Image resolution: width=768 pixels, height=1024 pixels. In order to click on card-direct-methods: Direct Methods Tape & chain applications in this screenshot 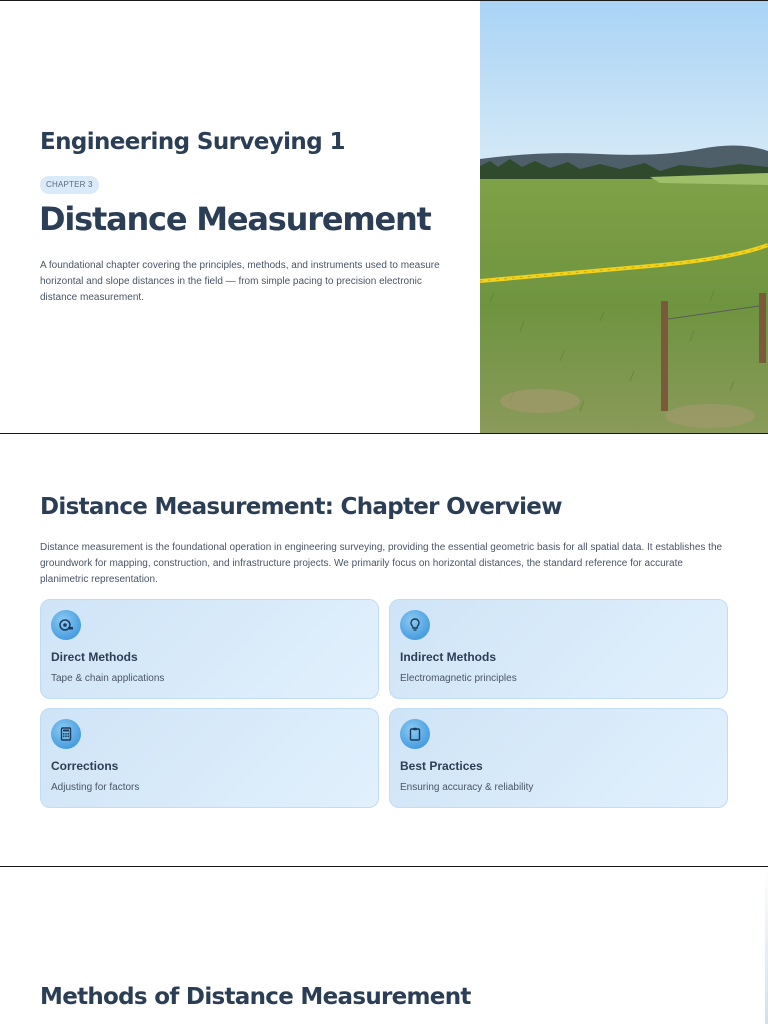, I will do `click(209, 649)`.